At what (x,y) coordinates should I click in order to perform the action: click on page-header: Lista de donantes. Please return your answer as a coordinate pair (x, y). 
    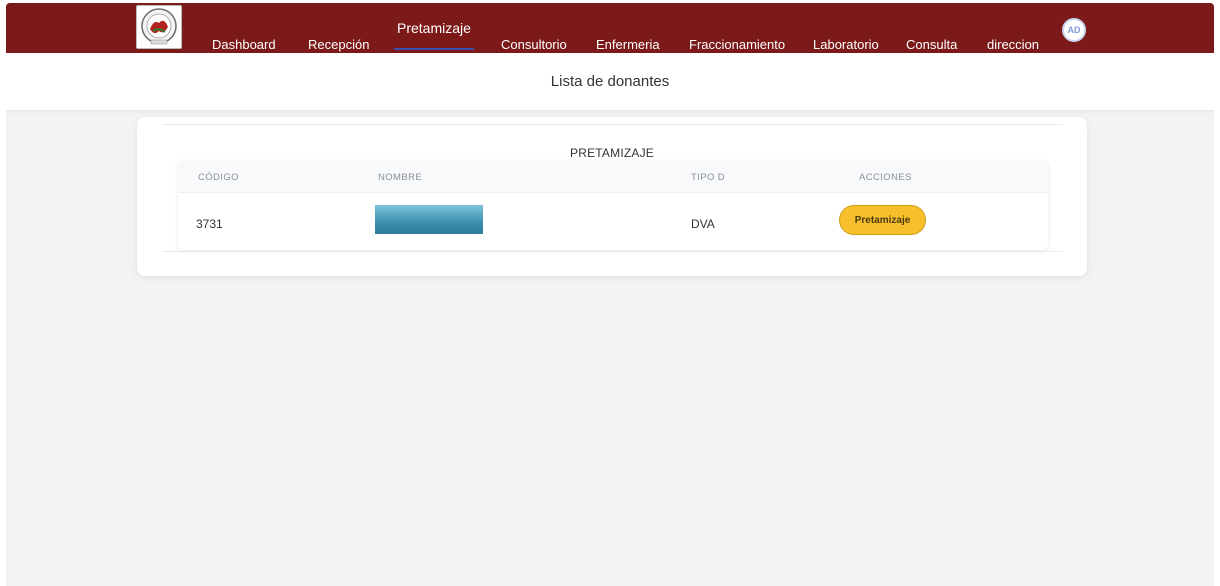
    Looking at the image, I should click on (610, 82).